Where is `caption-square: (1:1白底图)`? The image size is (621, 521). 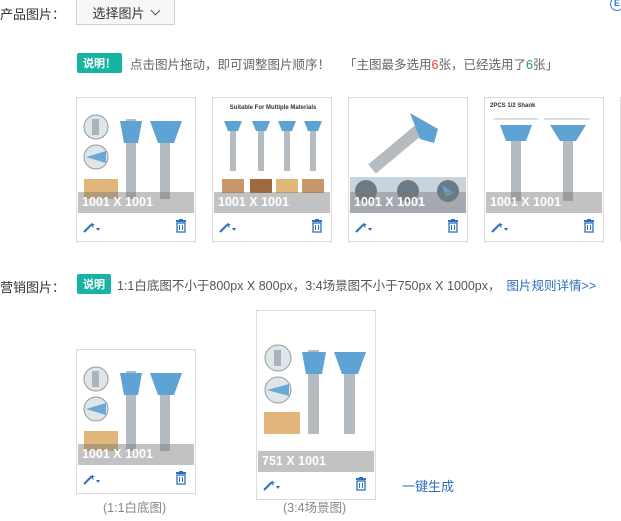 caption-square: (1:1白底图) is located at coordinates (135, 508).